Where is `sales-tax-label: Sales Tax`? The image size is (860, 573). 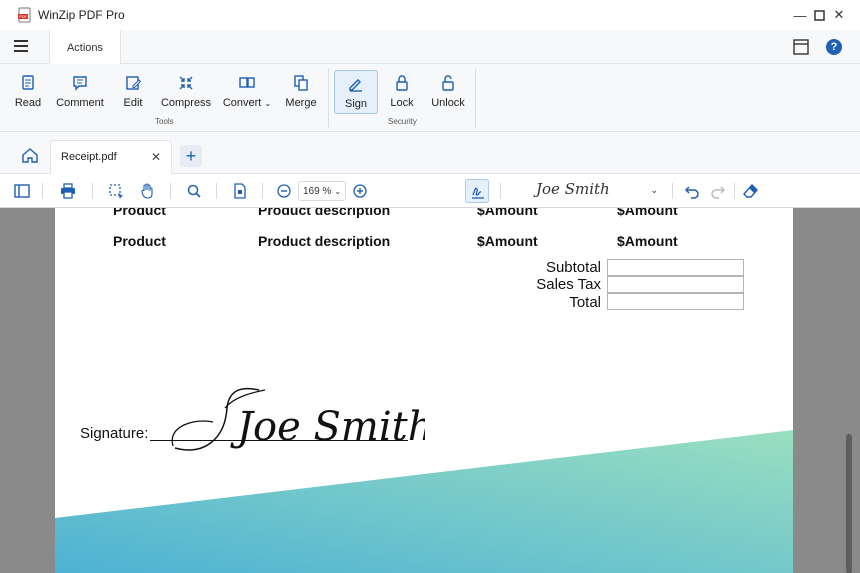
sales-tax-label: Sales Tax is located at coordinates (568, 284).